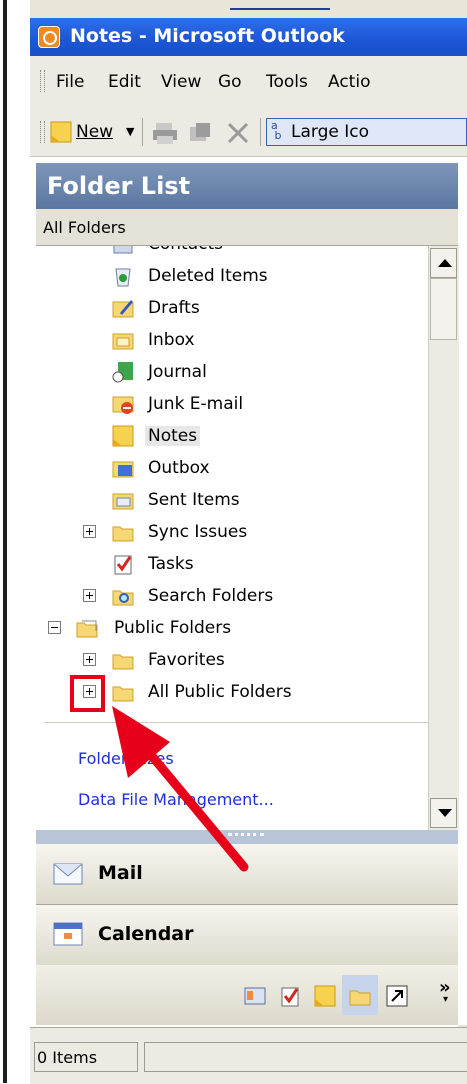 This screenshot has height=1084, width=467. What do you see at coordinates (120, 873) in the screenshot?
I see `mail-nav-label: Mail` at bounding box center [120, 873].